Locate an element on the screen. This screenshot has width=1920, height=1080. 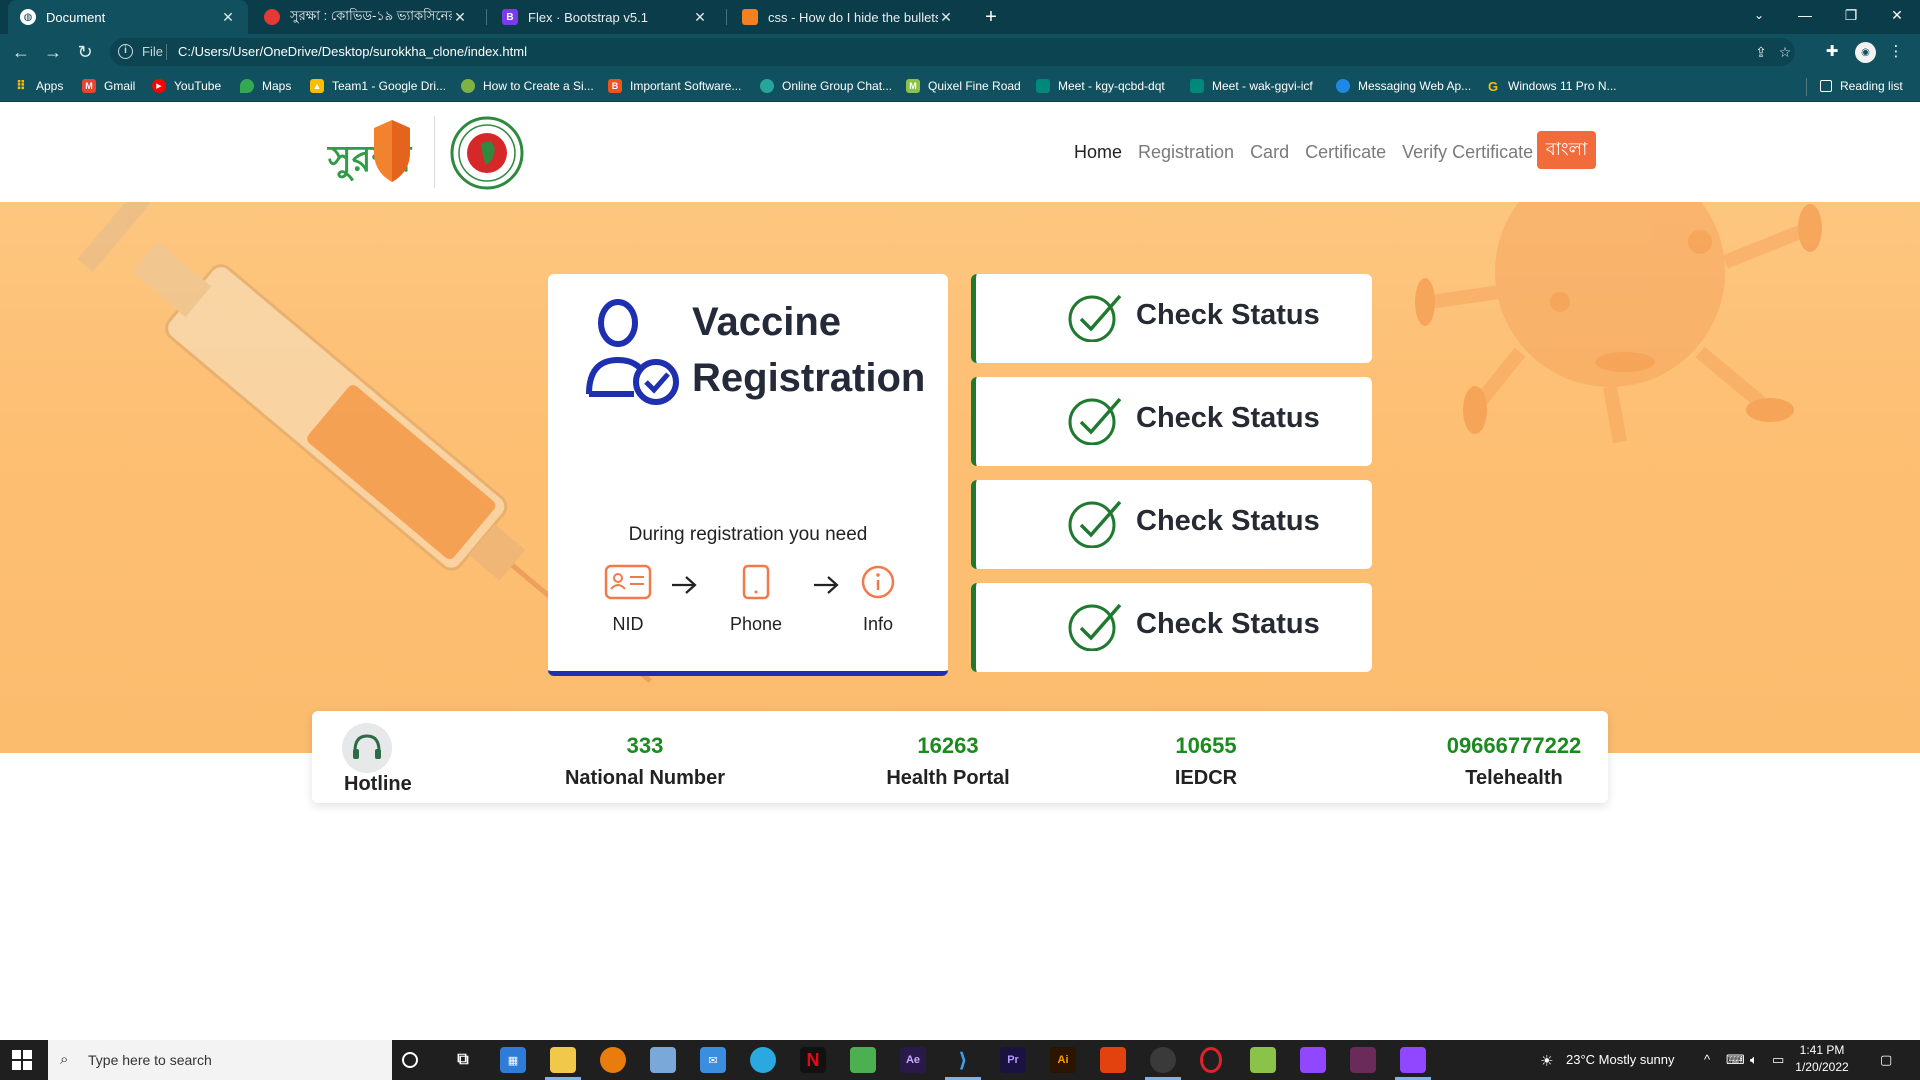
stackoverflow-favicon-icon is located at coordinates (750, 17).